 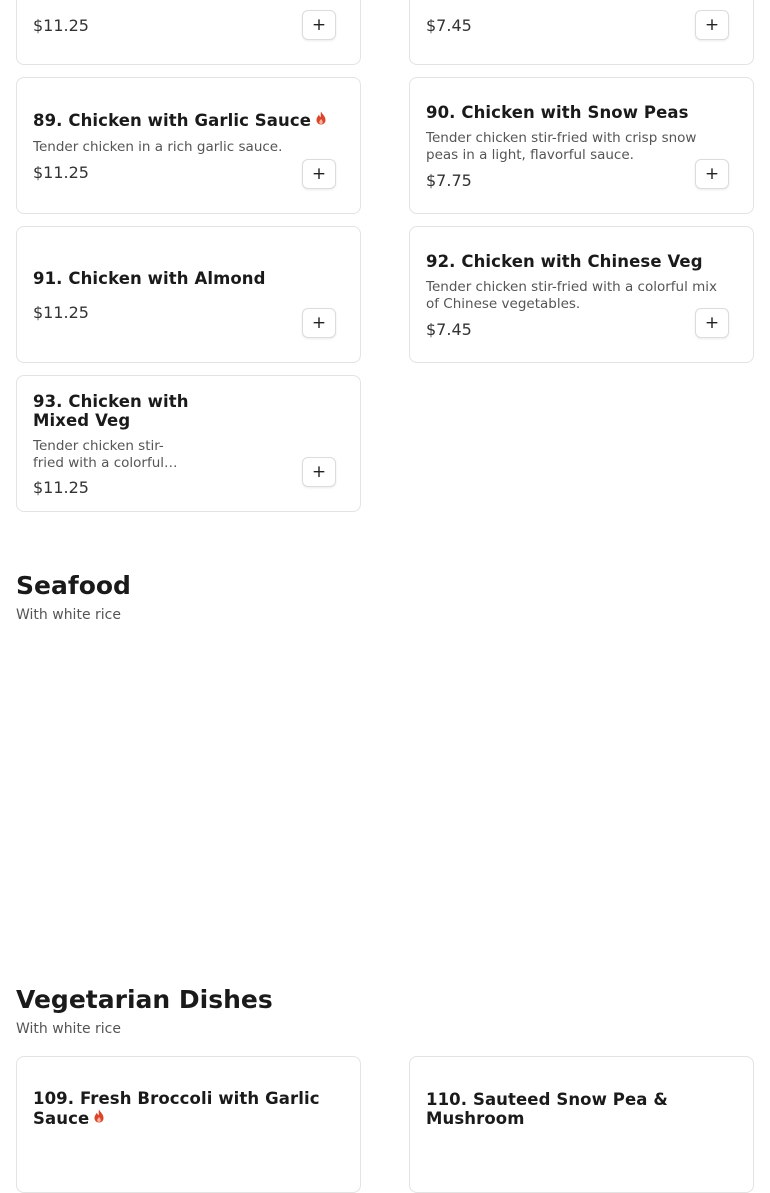 I want to click on menu-item-card-110: 110. Sauteed Snow Pea & Mushroom, so click(x=581, y=1124).